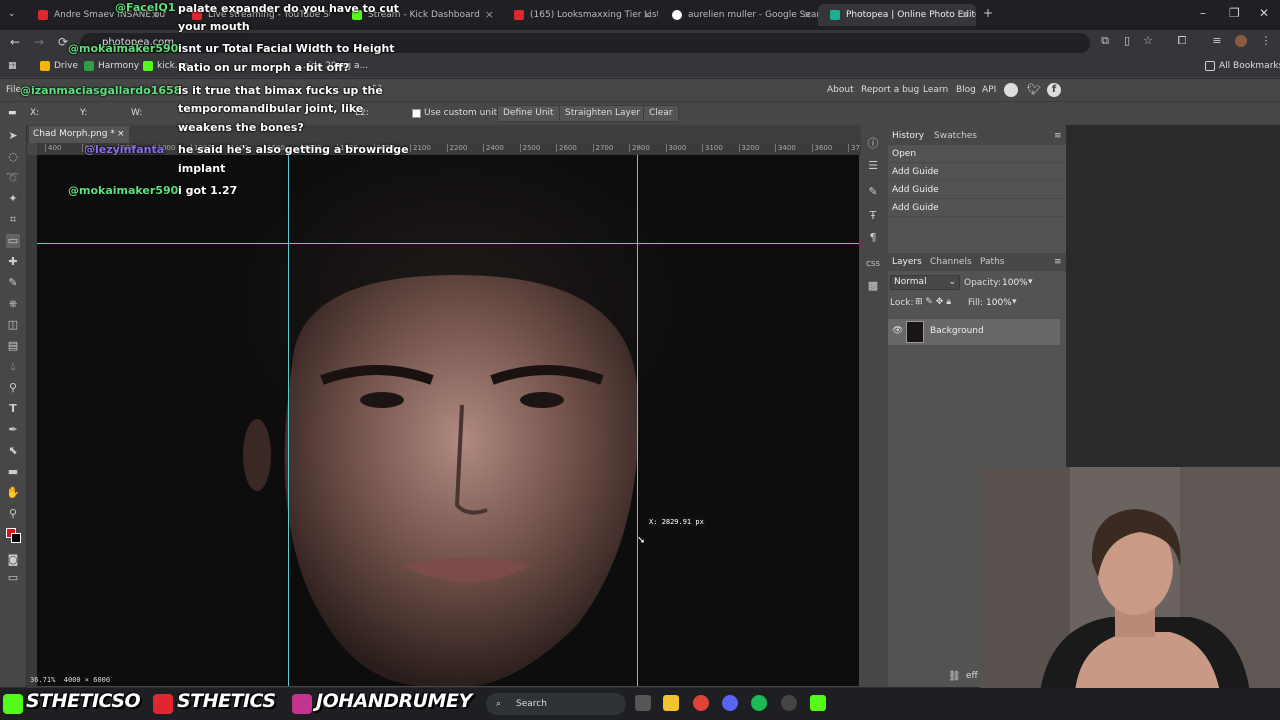  I want to click on tab-photopea: Photopea | Online Photo Editor ×, so click(897, 15).